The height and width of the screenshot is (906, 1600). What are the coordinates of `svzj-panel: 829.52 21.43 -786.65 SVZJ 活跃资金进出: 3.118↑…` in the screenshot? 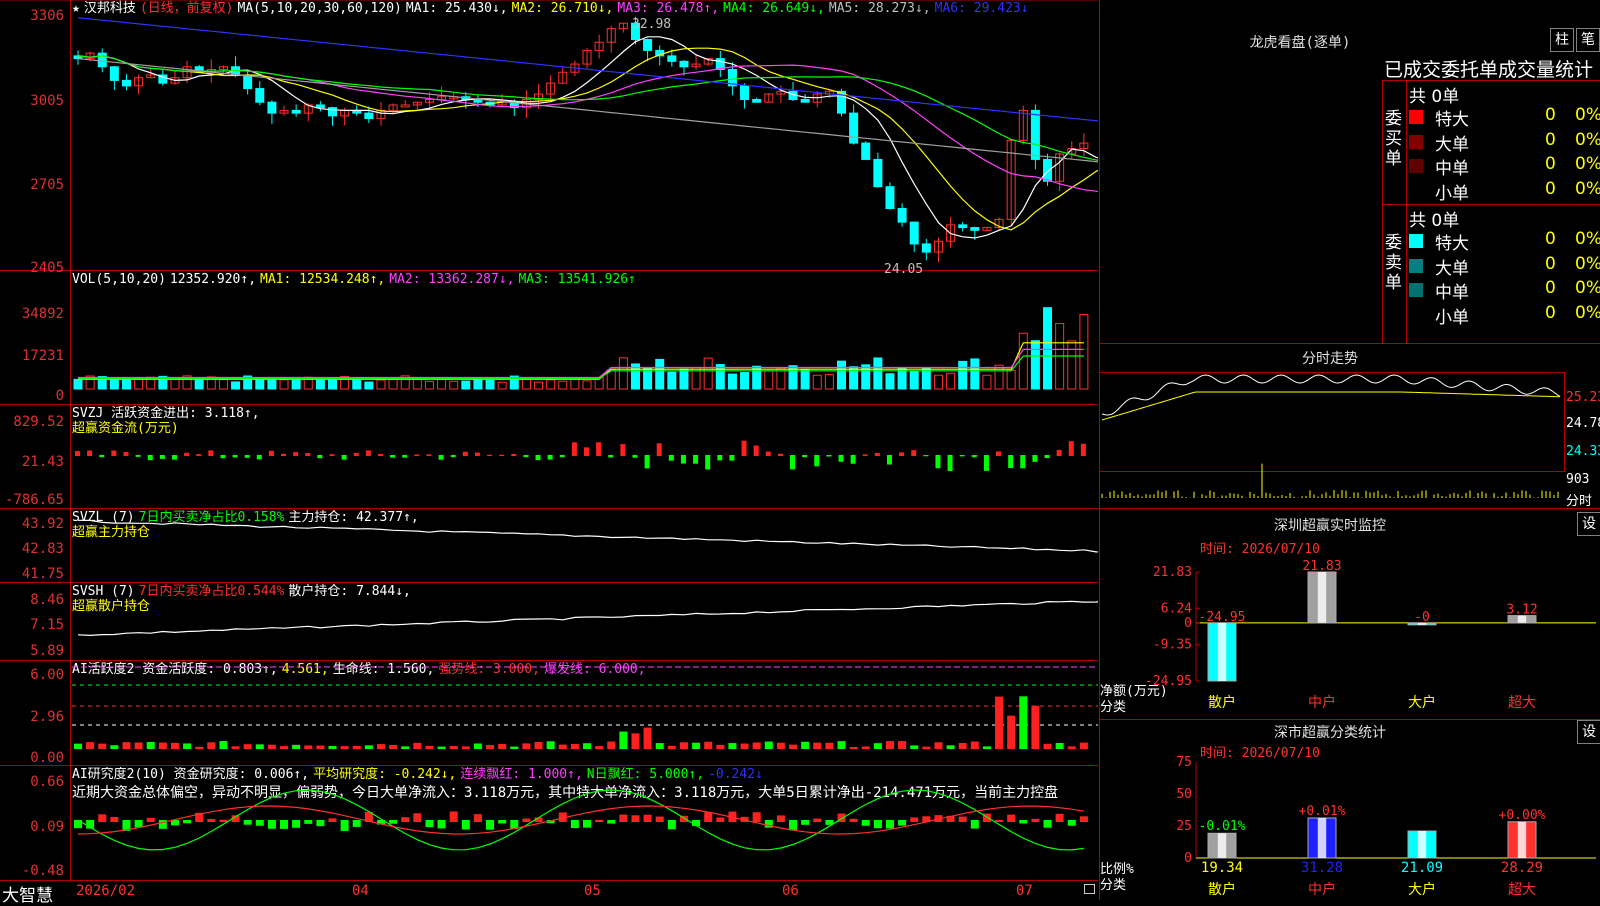 It's located at (549, 457).